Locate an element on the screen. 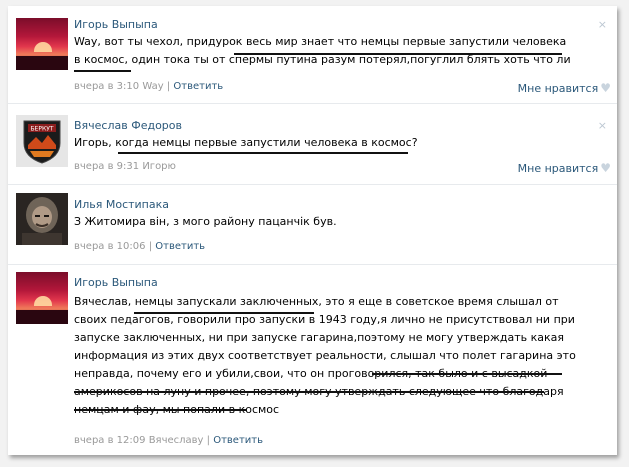 Image resolution: width=629 pixels, height=467 pixels. avatar: БЕРКУТ is located at coordinates (42, 141).